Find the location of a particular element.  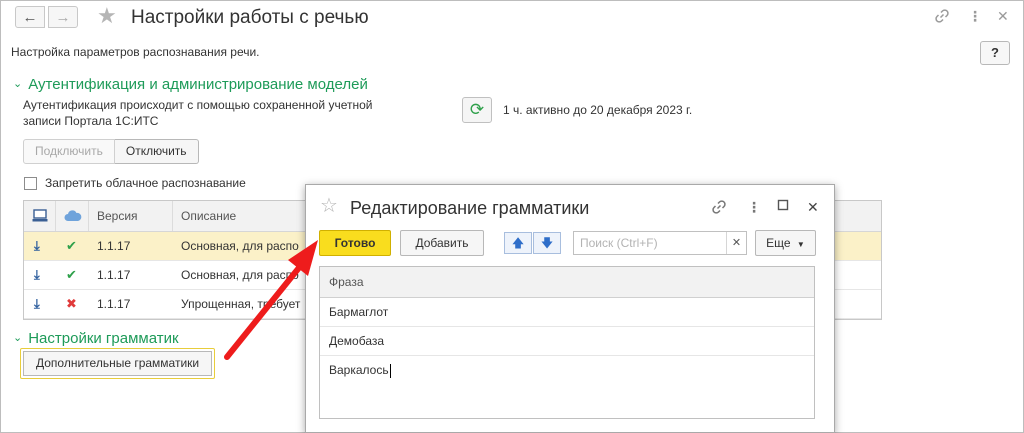

refresh-button: ⟳ is located at coordinates (477, 110).